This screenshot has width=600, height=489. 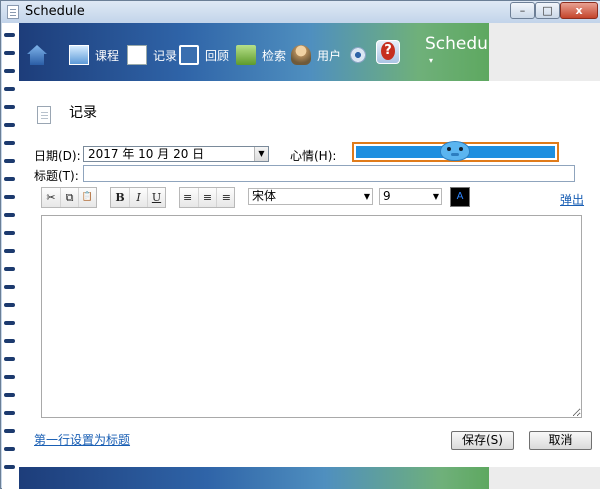 I want to click on mood-slider, so click(x=455, y=151).